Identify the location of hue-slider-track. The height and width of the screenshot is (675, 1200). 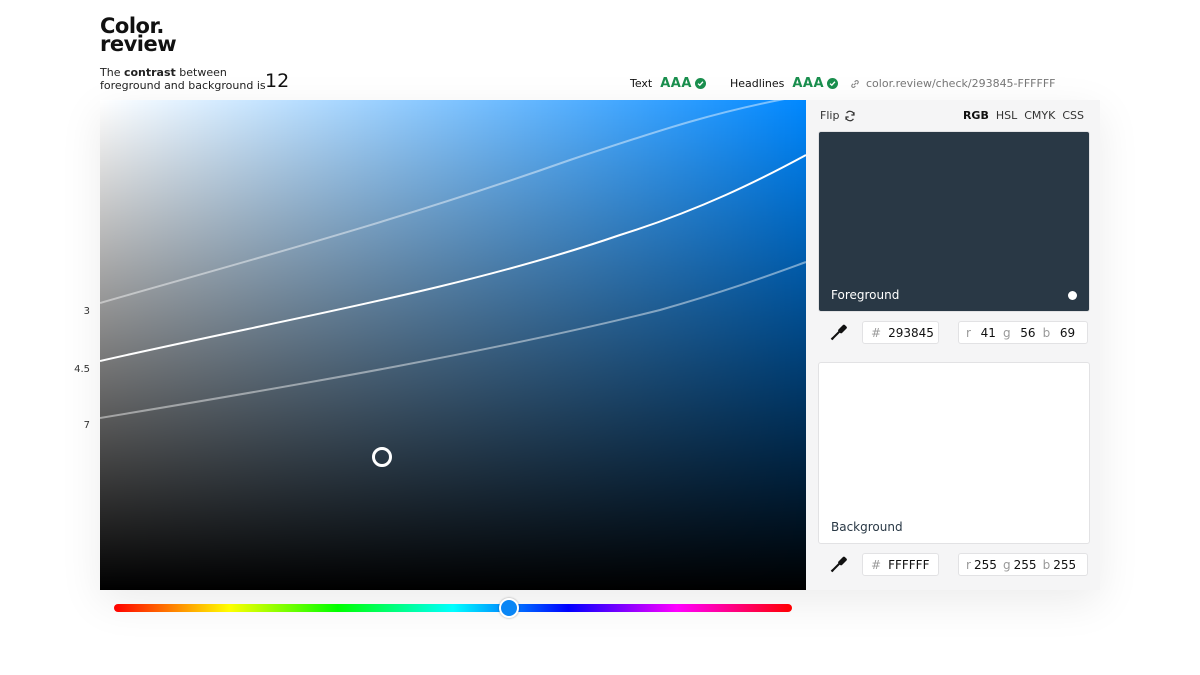
(453, 608).